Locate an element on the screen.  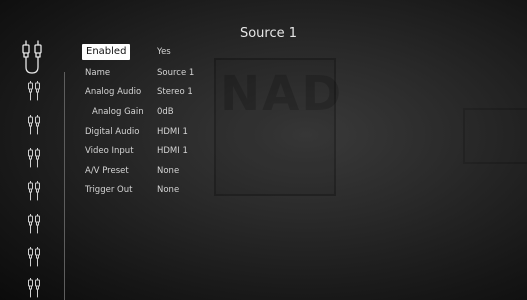
page-title: Source 1 is located at coordinates (268, 33).